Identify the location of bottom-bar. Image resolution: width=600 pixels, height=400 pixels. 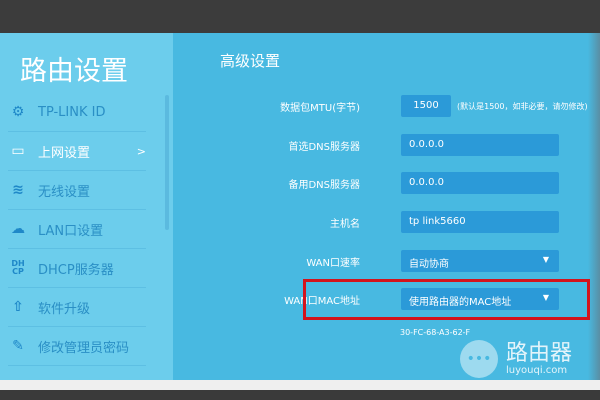
(300, 395).